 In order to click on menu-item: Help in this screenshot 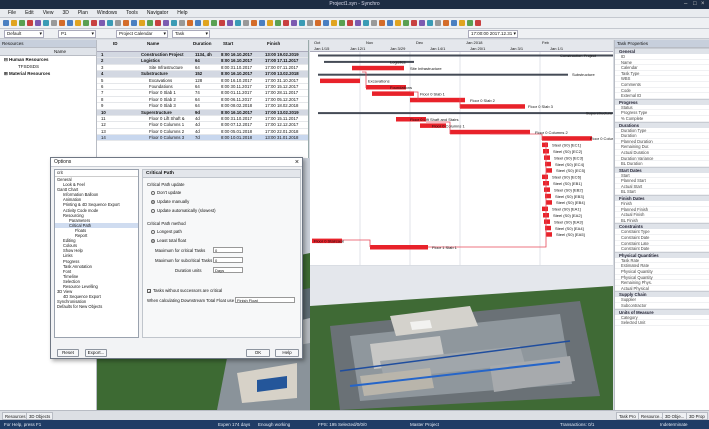, I will do `click(182, 13)`.